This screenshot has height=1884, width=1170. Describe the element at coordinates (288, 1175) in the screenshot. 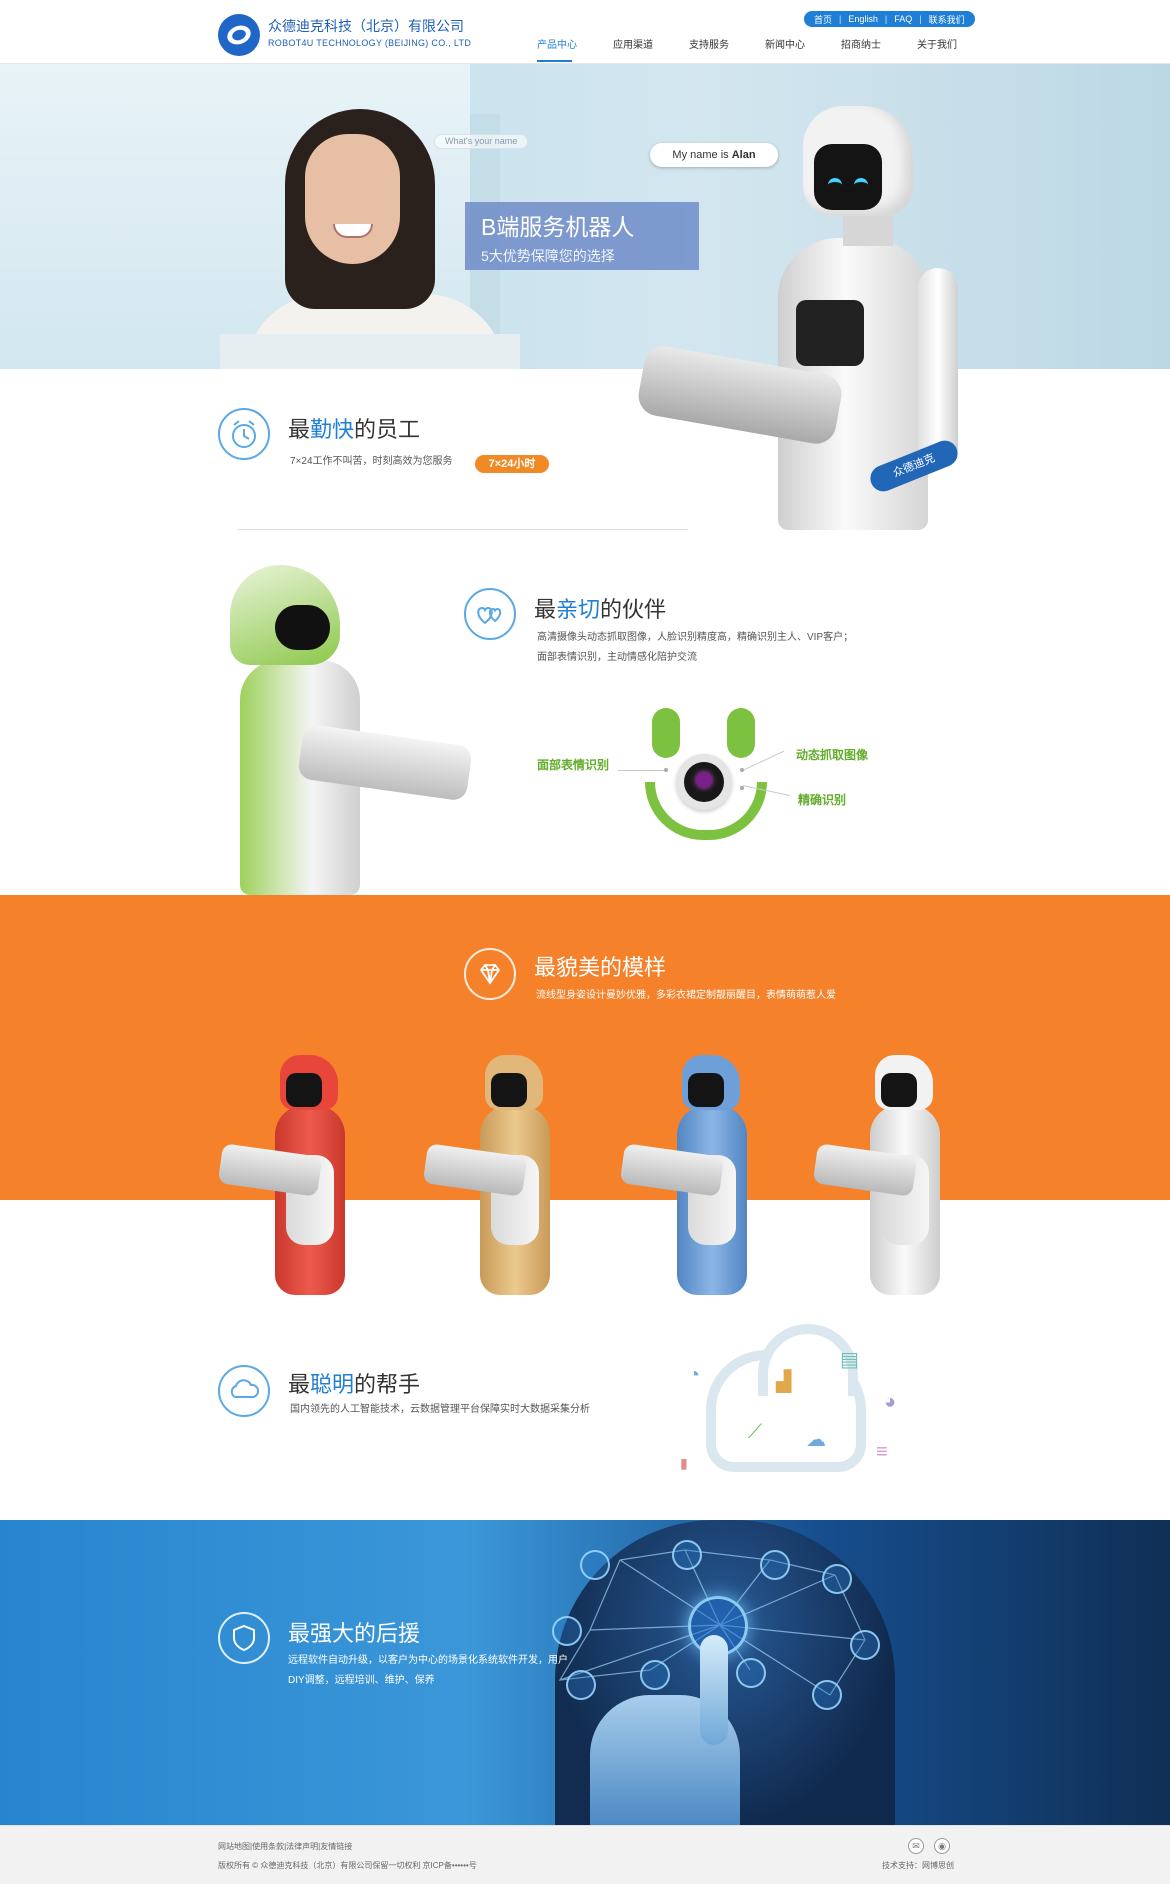

I see `robot-image-red` at that location.